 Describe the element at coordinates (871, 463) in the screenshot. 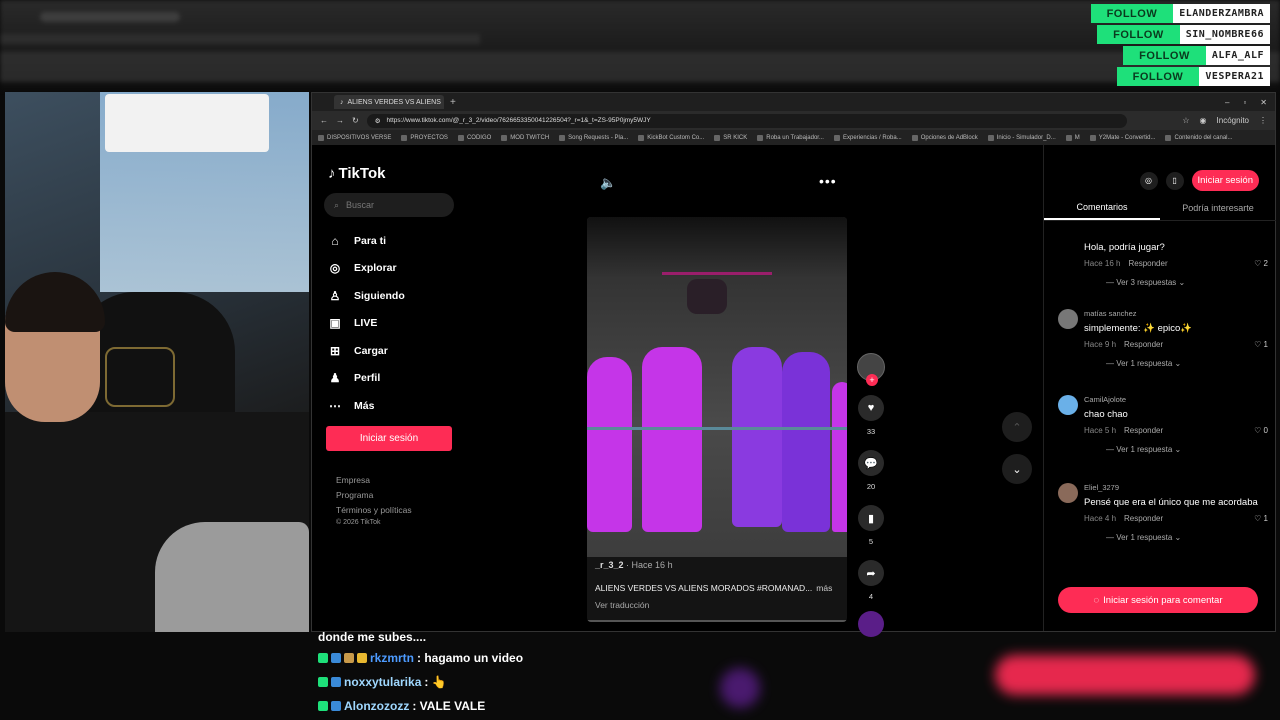

I see `comment-button: 💬` at that location.